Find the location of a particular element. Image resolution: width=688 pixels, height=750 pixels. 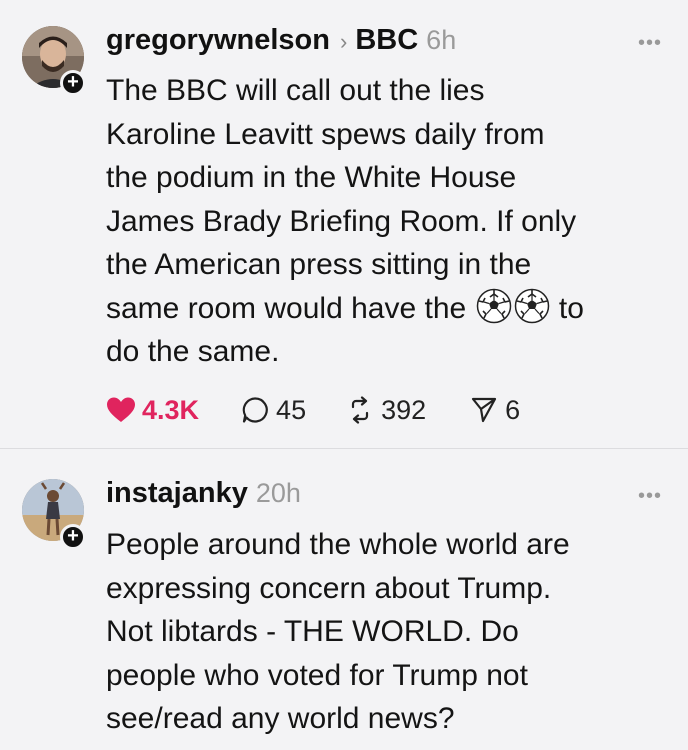

text-line: the podium in the White House is located at coordinates (311, 177).